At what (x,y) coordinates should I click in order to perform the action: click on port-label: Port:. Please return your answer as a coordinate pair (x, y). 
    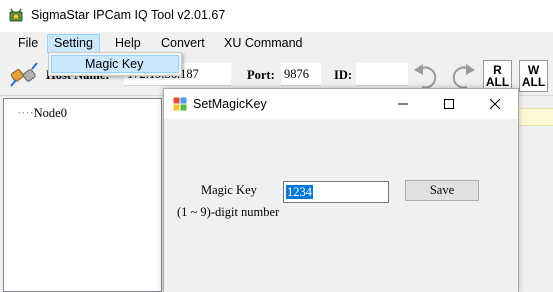
    Looking at the image, I should click on (261, 75).